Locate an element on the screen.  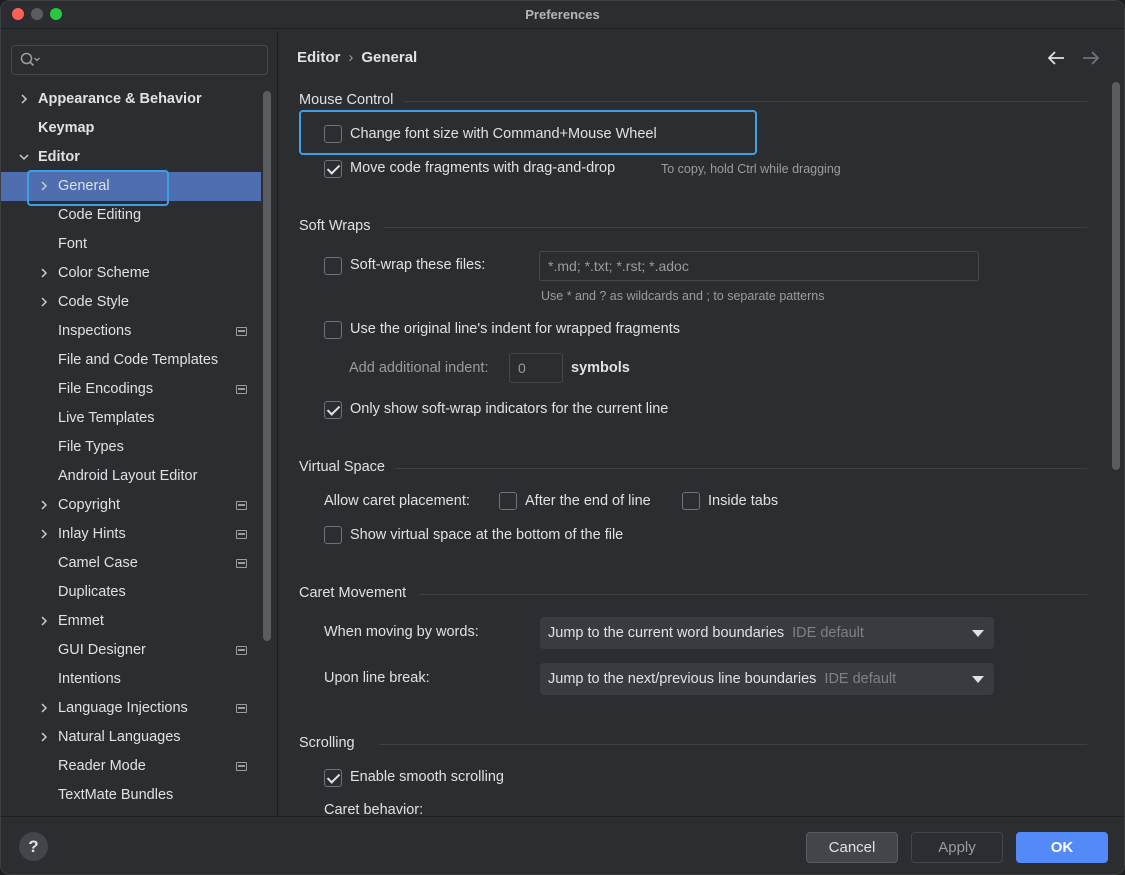
breadcrumb-parent: Editor is located at coordinates (318, 57).